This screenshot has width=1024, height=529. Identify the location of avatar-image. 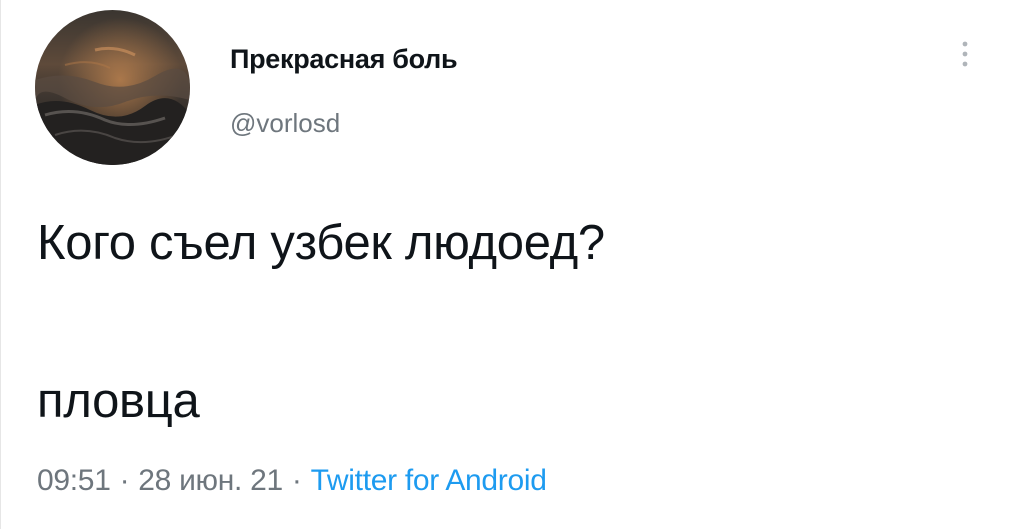
(112, 87).